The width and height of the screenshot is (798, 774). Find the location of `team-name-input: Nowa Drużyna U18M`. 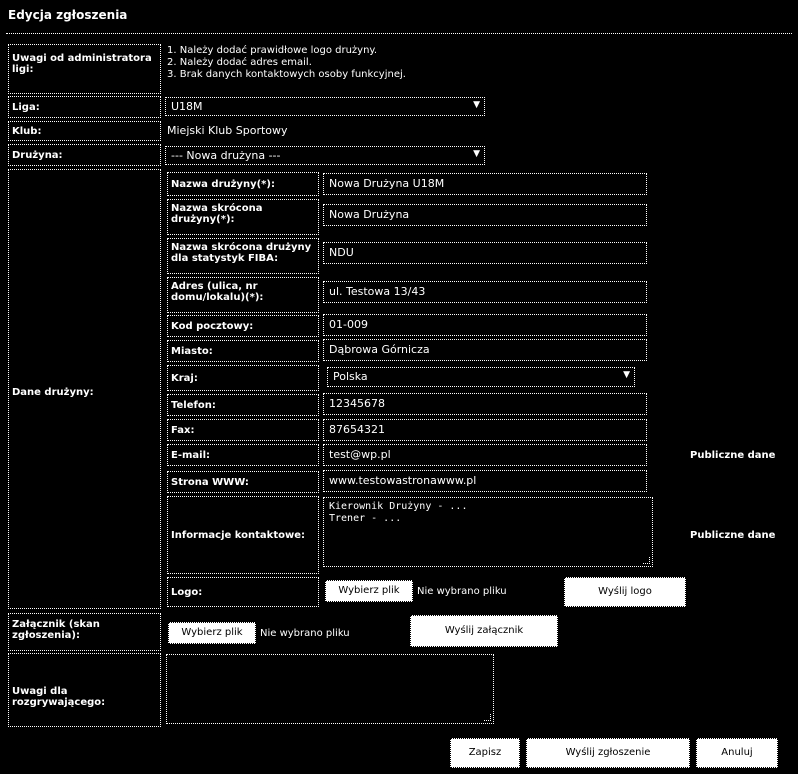

team-name-input: Nowa Drużyna U18M is located at coordinates (485, 184).